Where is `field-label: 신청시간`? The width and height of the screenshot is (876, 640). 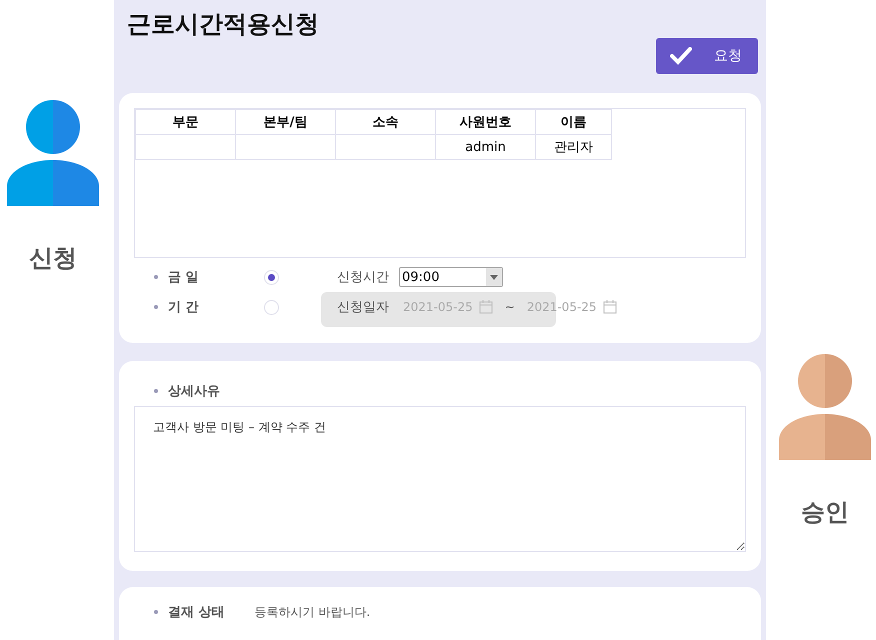
field-label: 신청시간 is located at coordinates (363, 277).